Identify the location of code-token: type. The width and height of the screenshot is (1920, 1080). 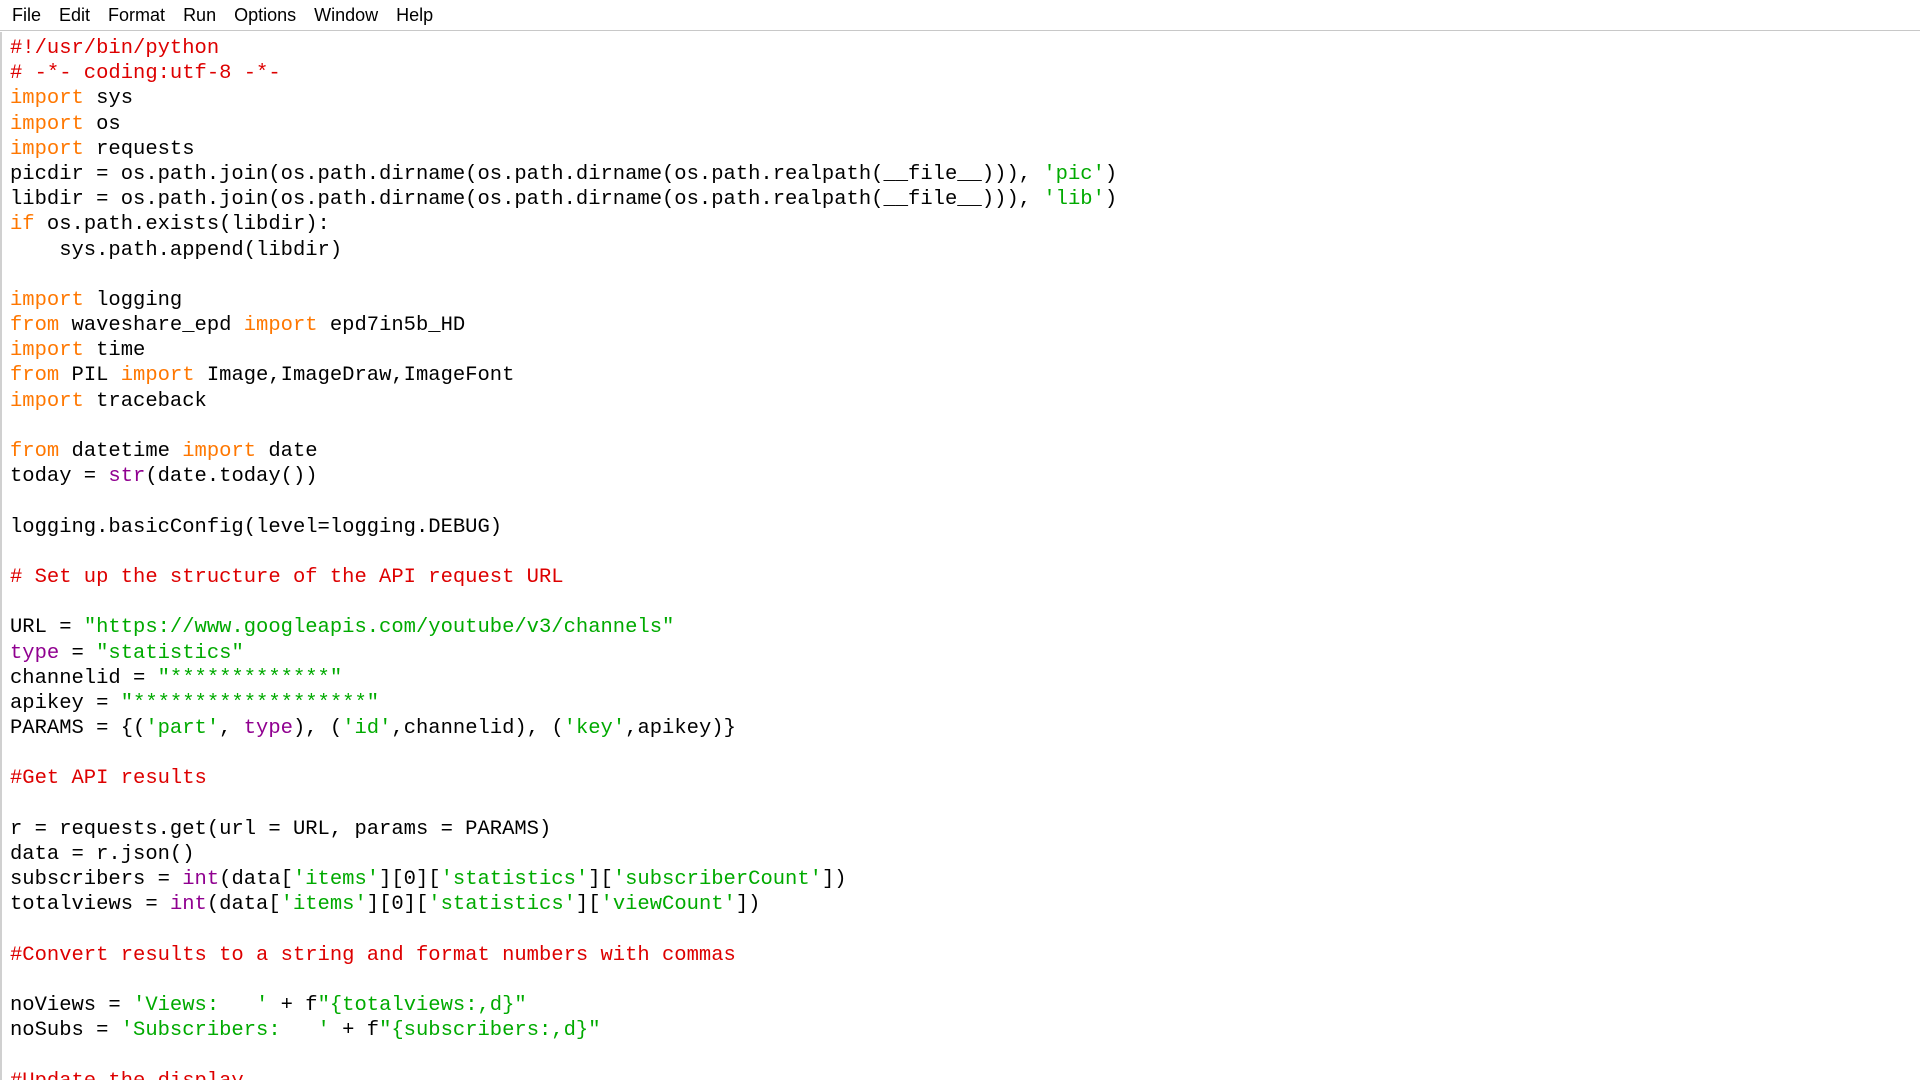
(35, 653).